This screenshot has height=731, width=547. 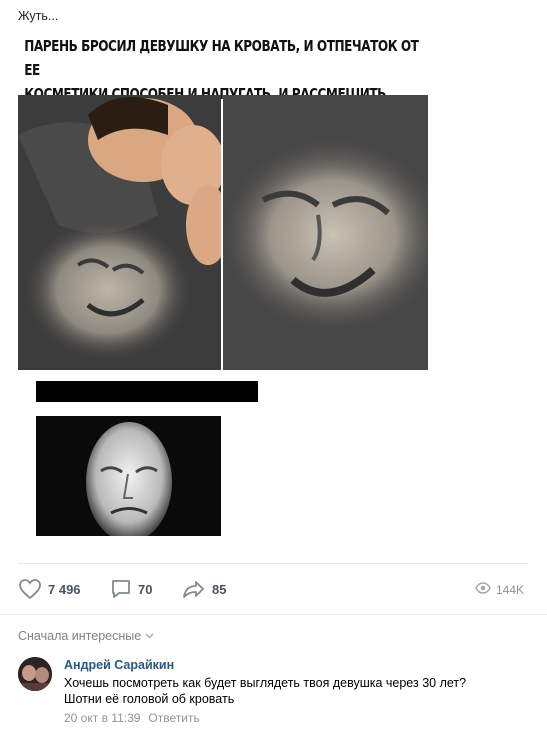 I want to click on comment-meta: 20 окт в 11:39 Ответить, so click(x=294, y=718).